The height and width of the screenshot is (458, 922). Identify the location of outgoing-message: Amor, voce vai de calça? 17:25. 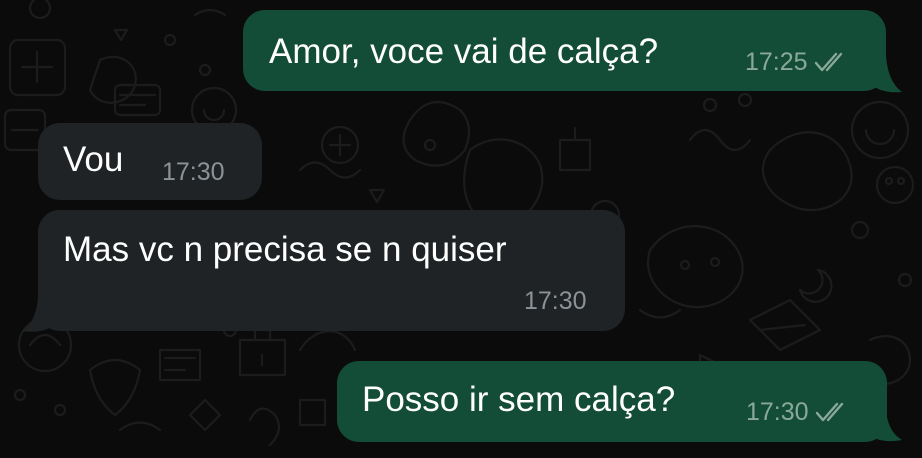
(564, 50).